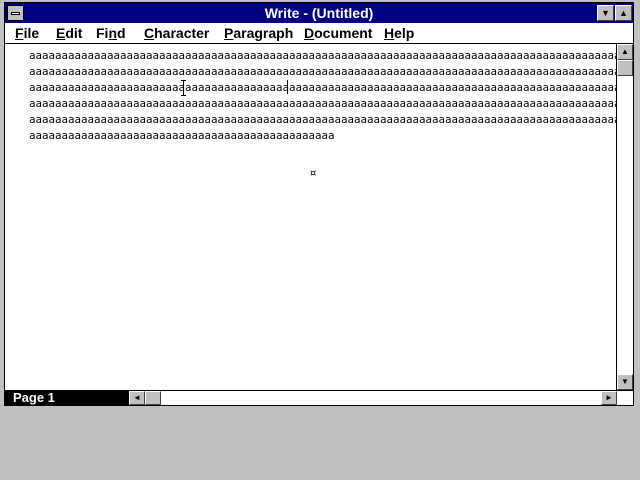  I want to click on scroll-left-icon: ◄, so click(137, 397).